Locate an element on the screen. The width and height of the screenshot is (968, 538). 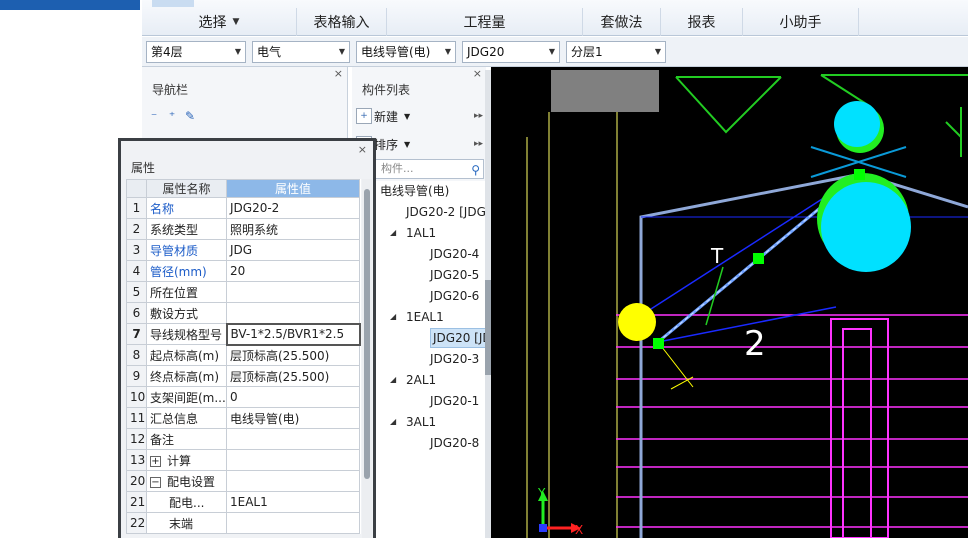
green-line is located at coordinates (714, 296).